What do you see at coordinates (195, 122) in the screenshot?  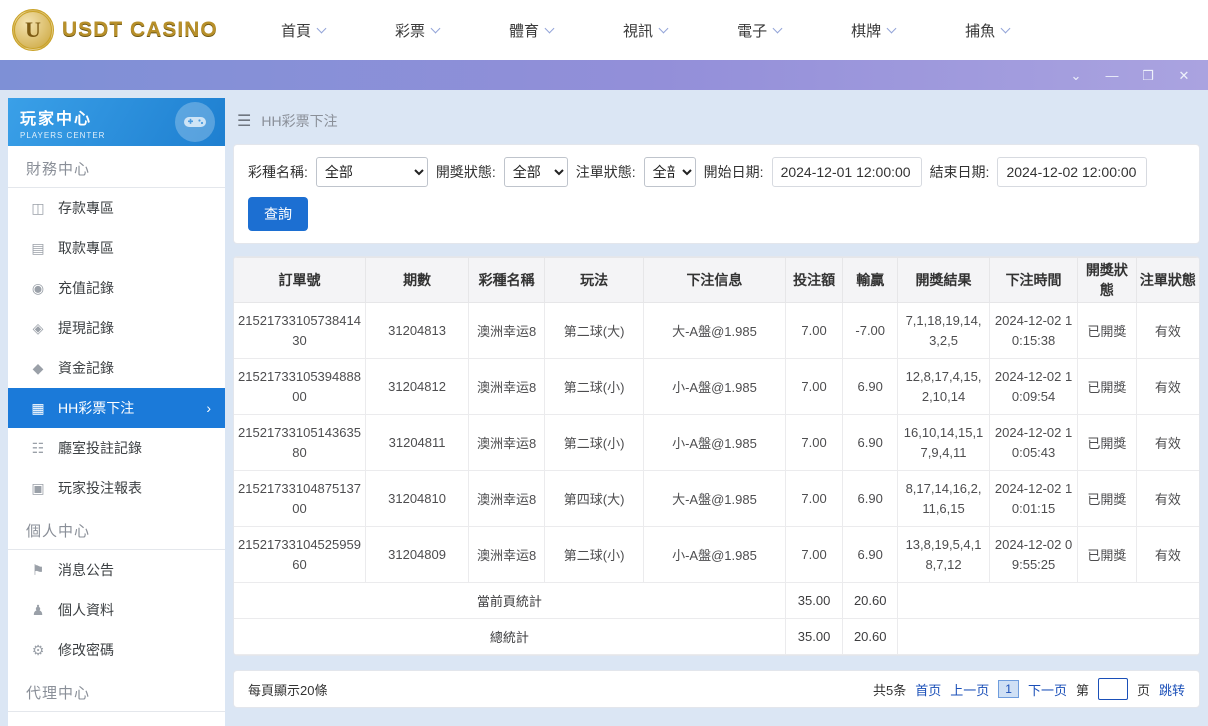 I see `gamepad-icon` at bounding box center [195, 122].